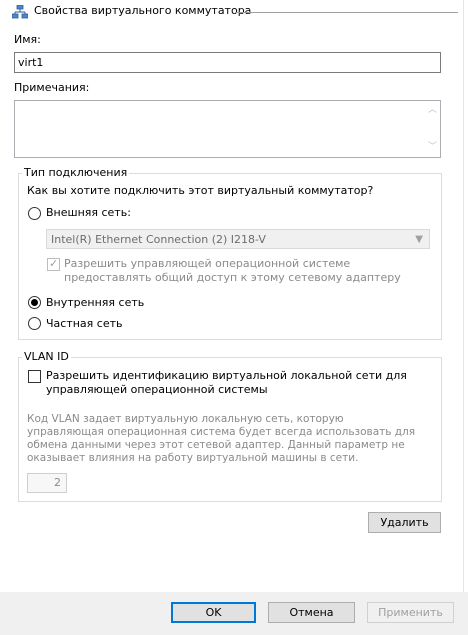  Describe the element at coordinates (404, 522) in the screenshot. I see `remove-button: Удалить` at that location.